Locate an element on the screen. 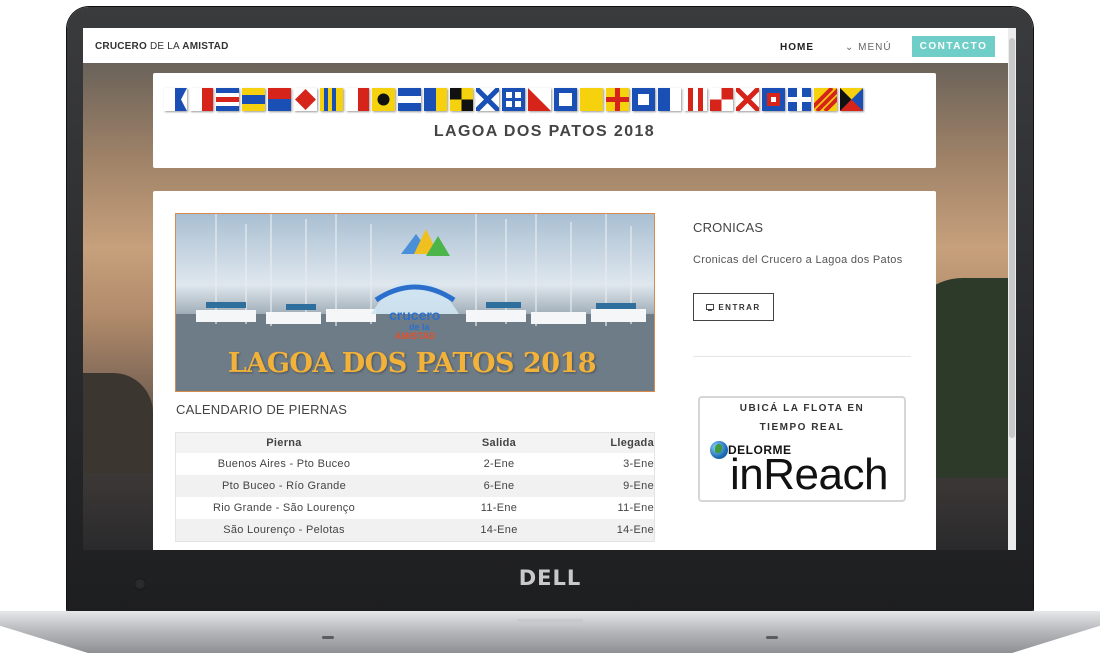  globe-icon is located at coordinates (719, 450).